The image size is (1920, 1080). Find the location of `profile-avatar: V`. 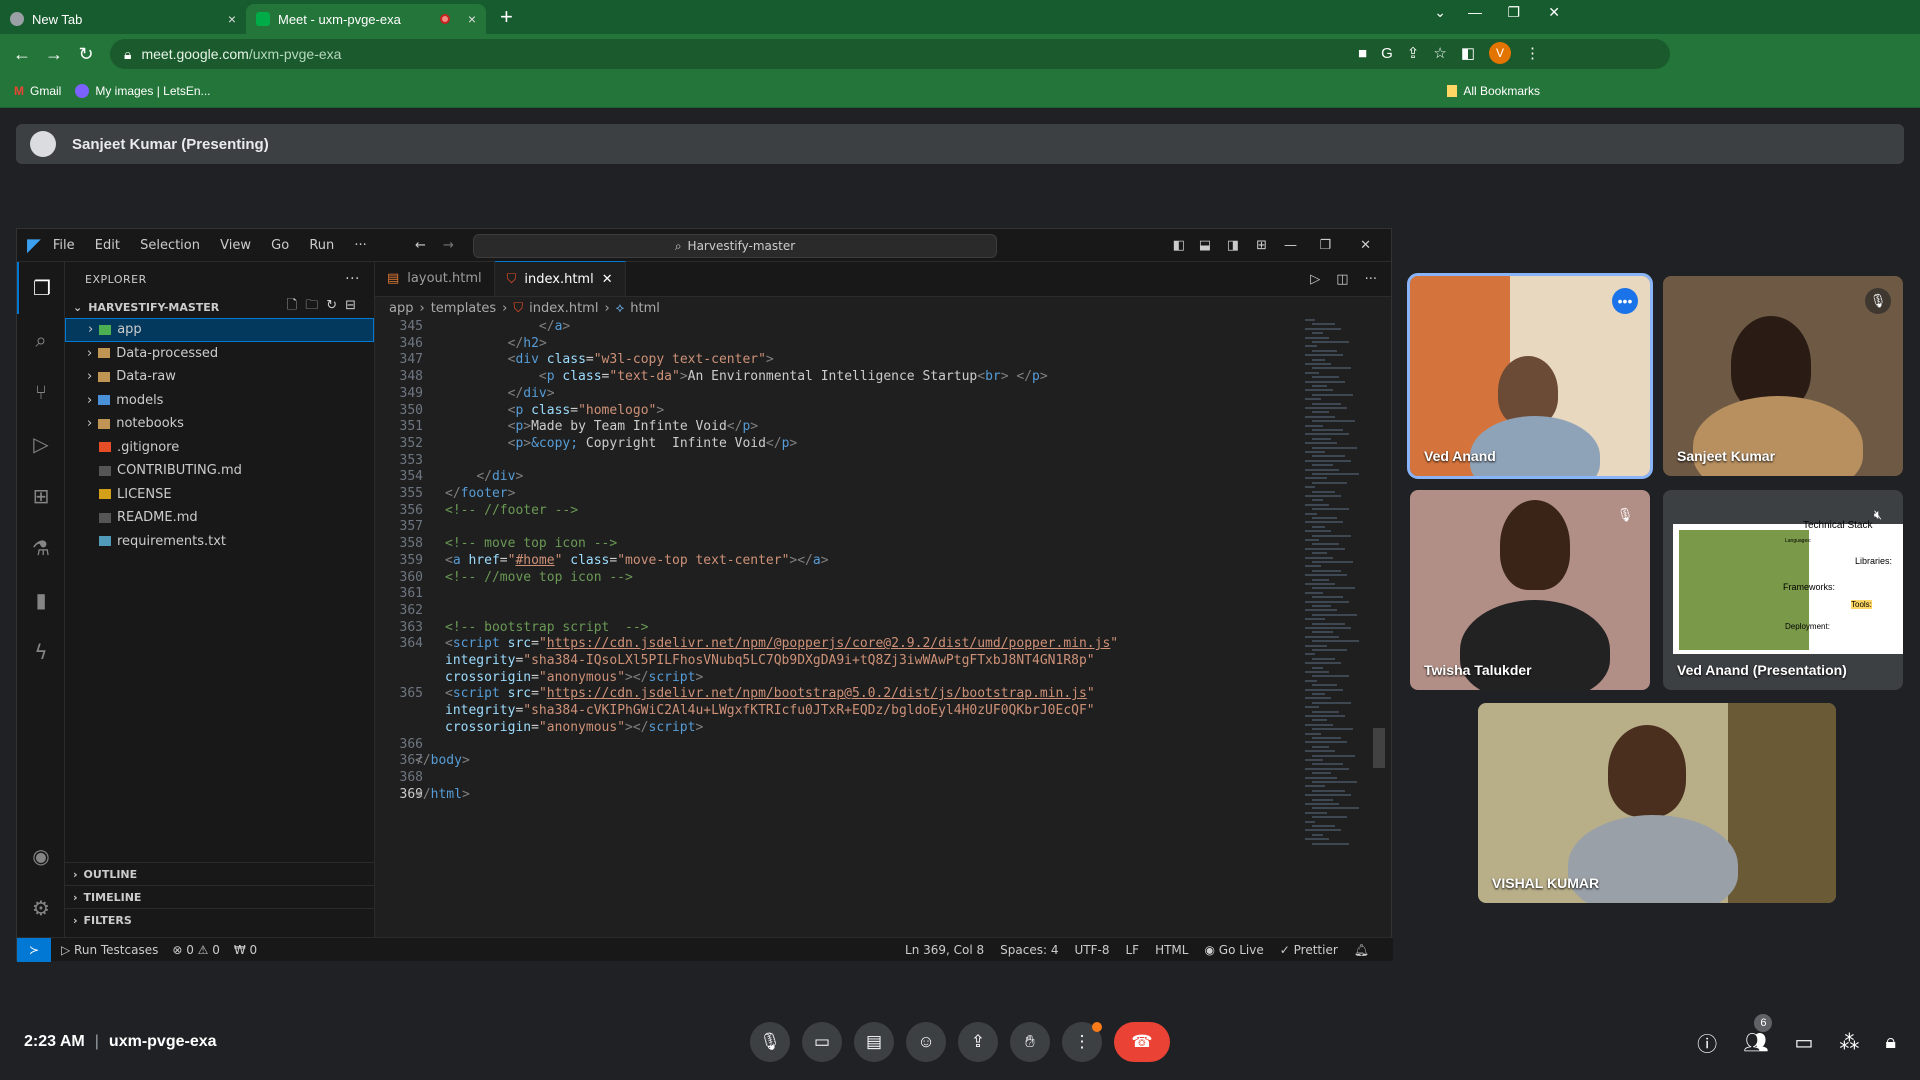

profile-avatar: V is located at coordinates (1500, 53).